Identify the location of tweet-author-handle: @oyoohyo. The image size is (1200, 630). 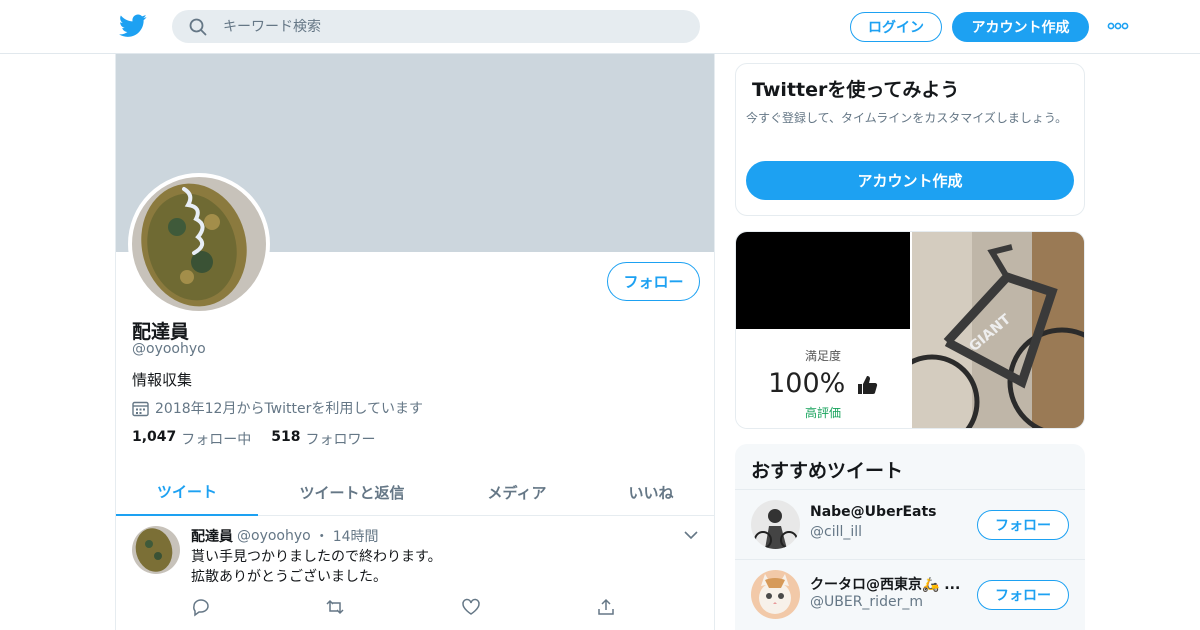
(274, 536).